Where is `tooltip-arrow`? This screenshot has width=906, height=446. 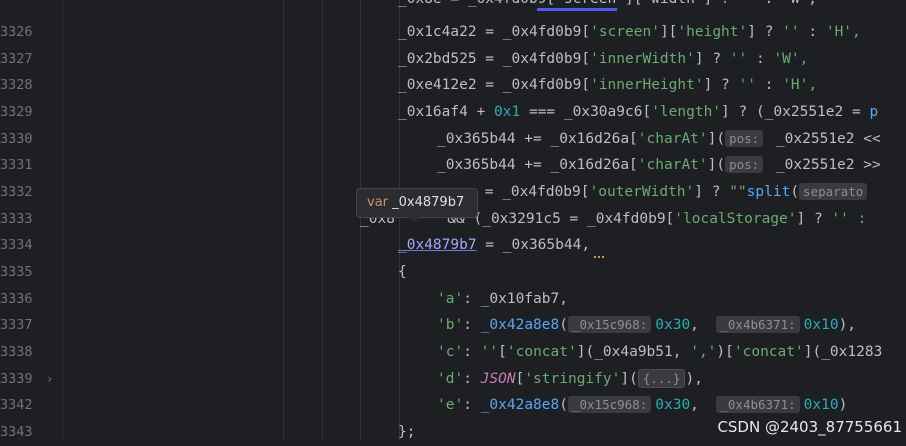
tooltip-arrow is located at coordinates (414, 220).